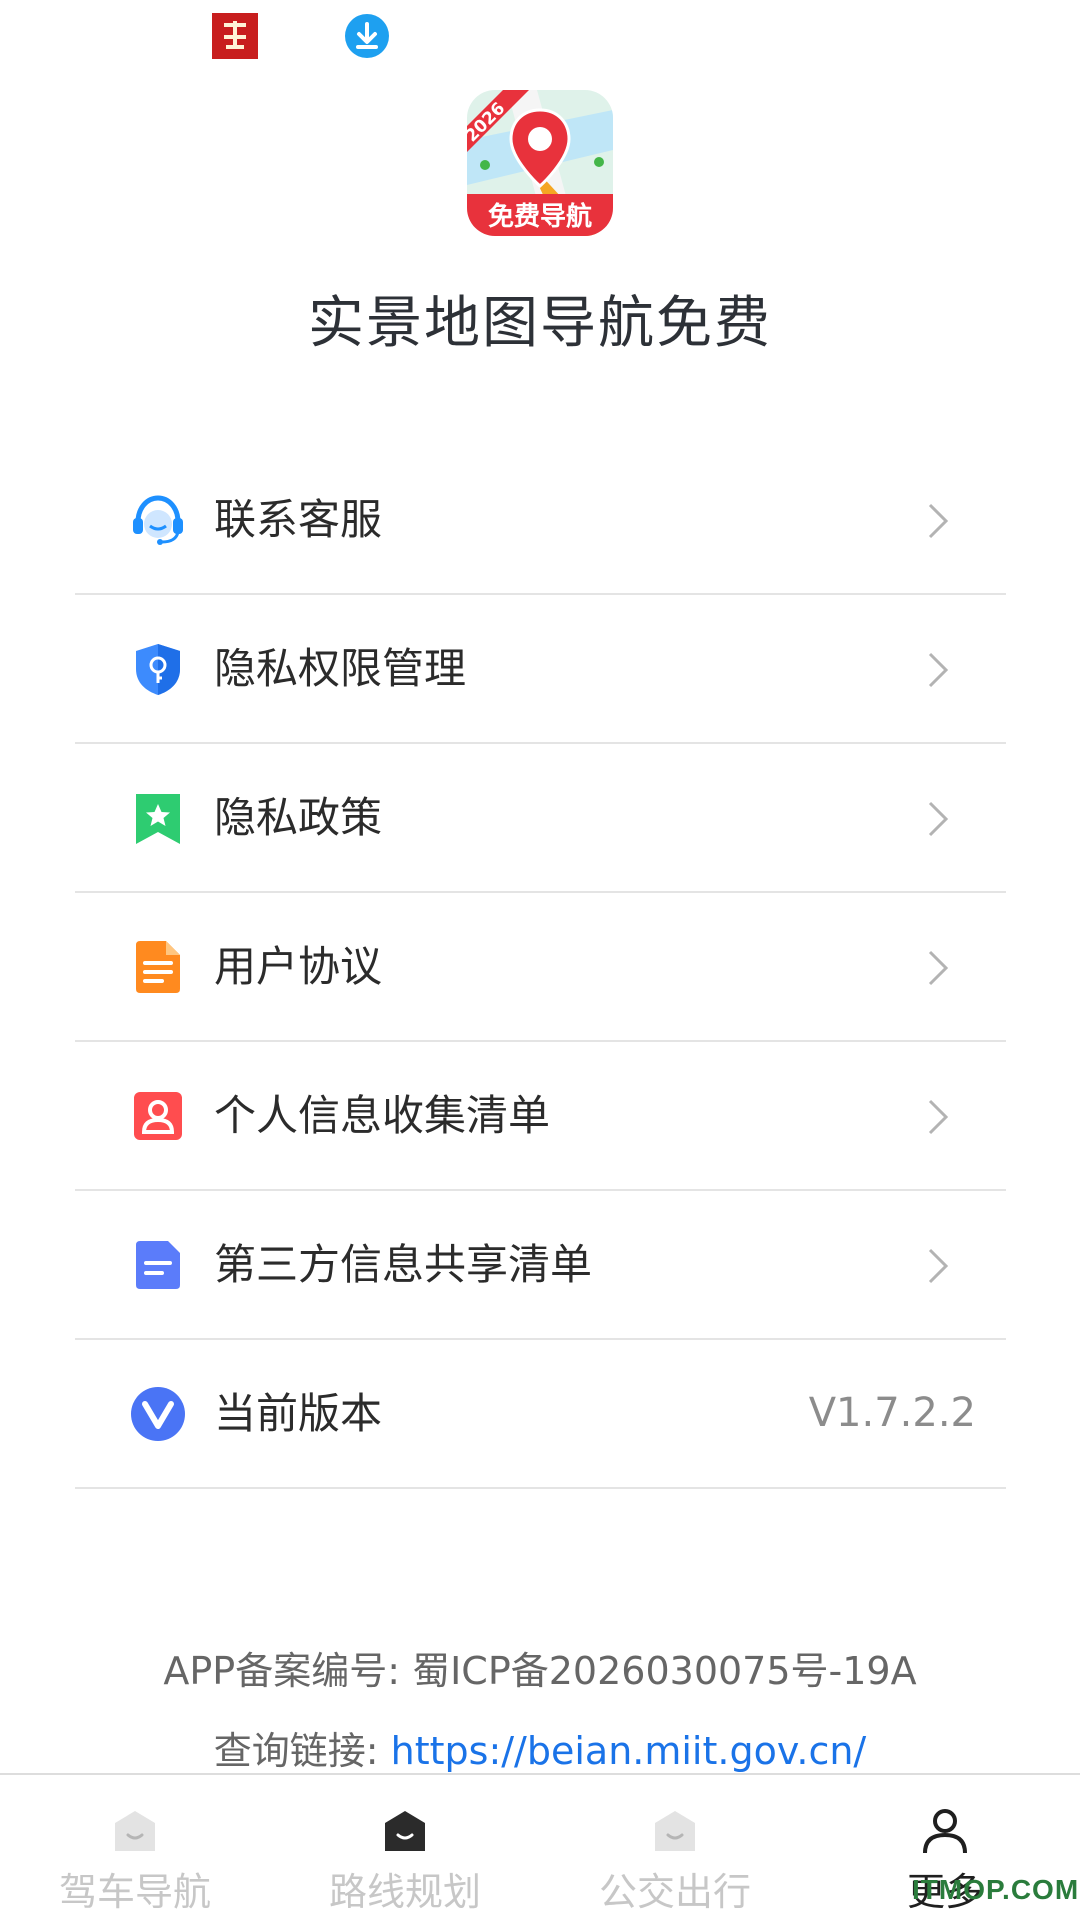 Image resolution: width=1080 pixels, height=1922 pixels. What do you see at coordinates (540, 1414) in the screenshot?
I see `menu-item-current-version: 当前版本 V1.7.2.2` at bounding box center [540, 1414].